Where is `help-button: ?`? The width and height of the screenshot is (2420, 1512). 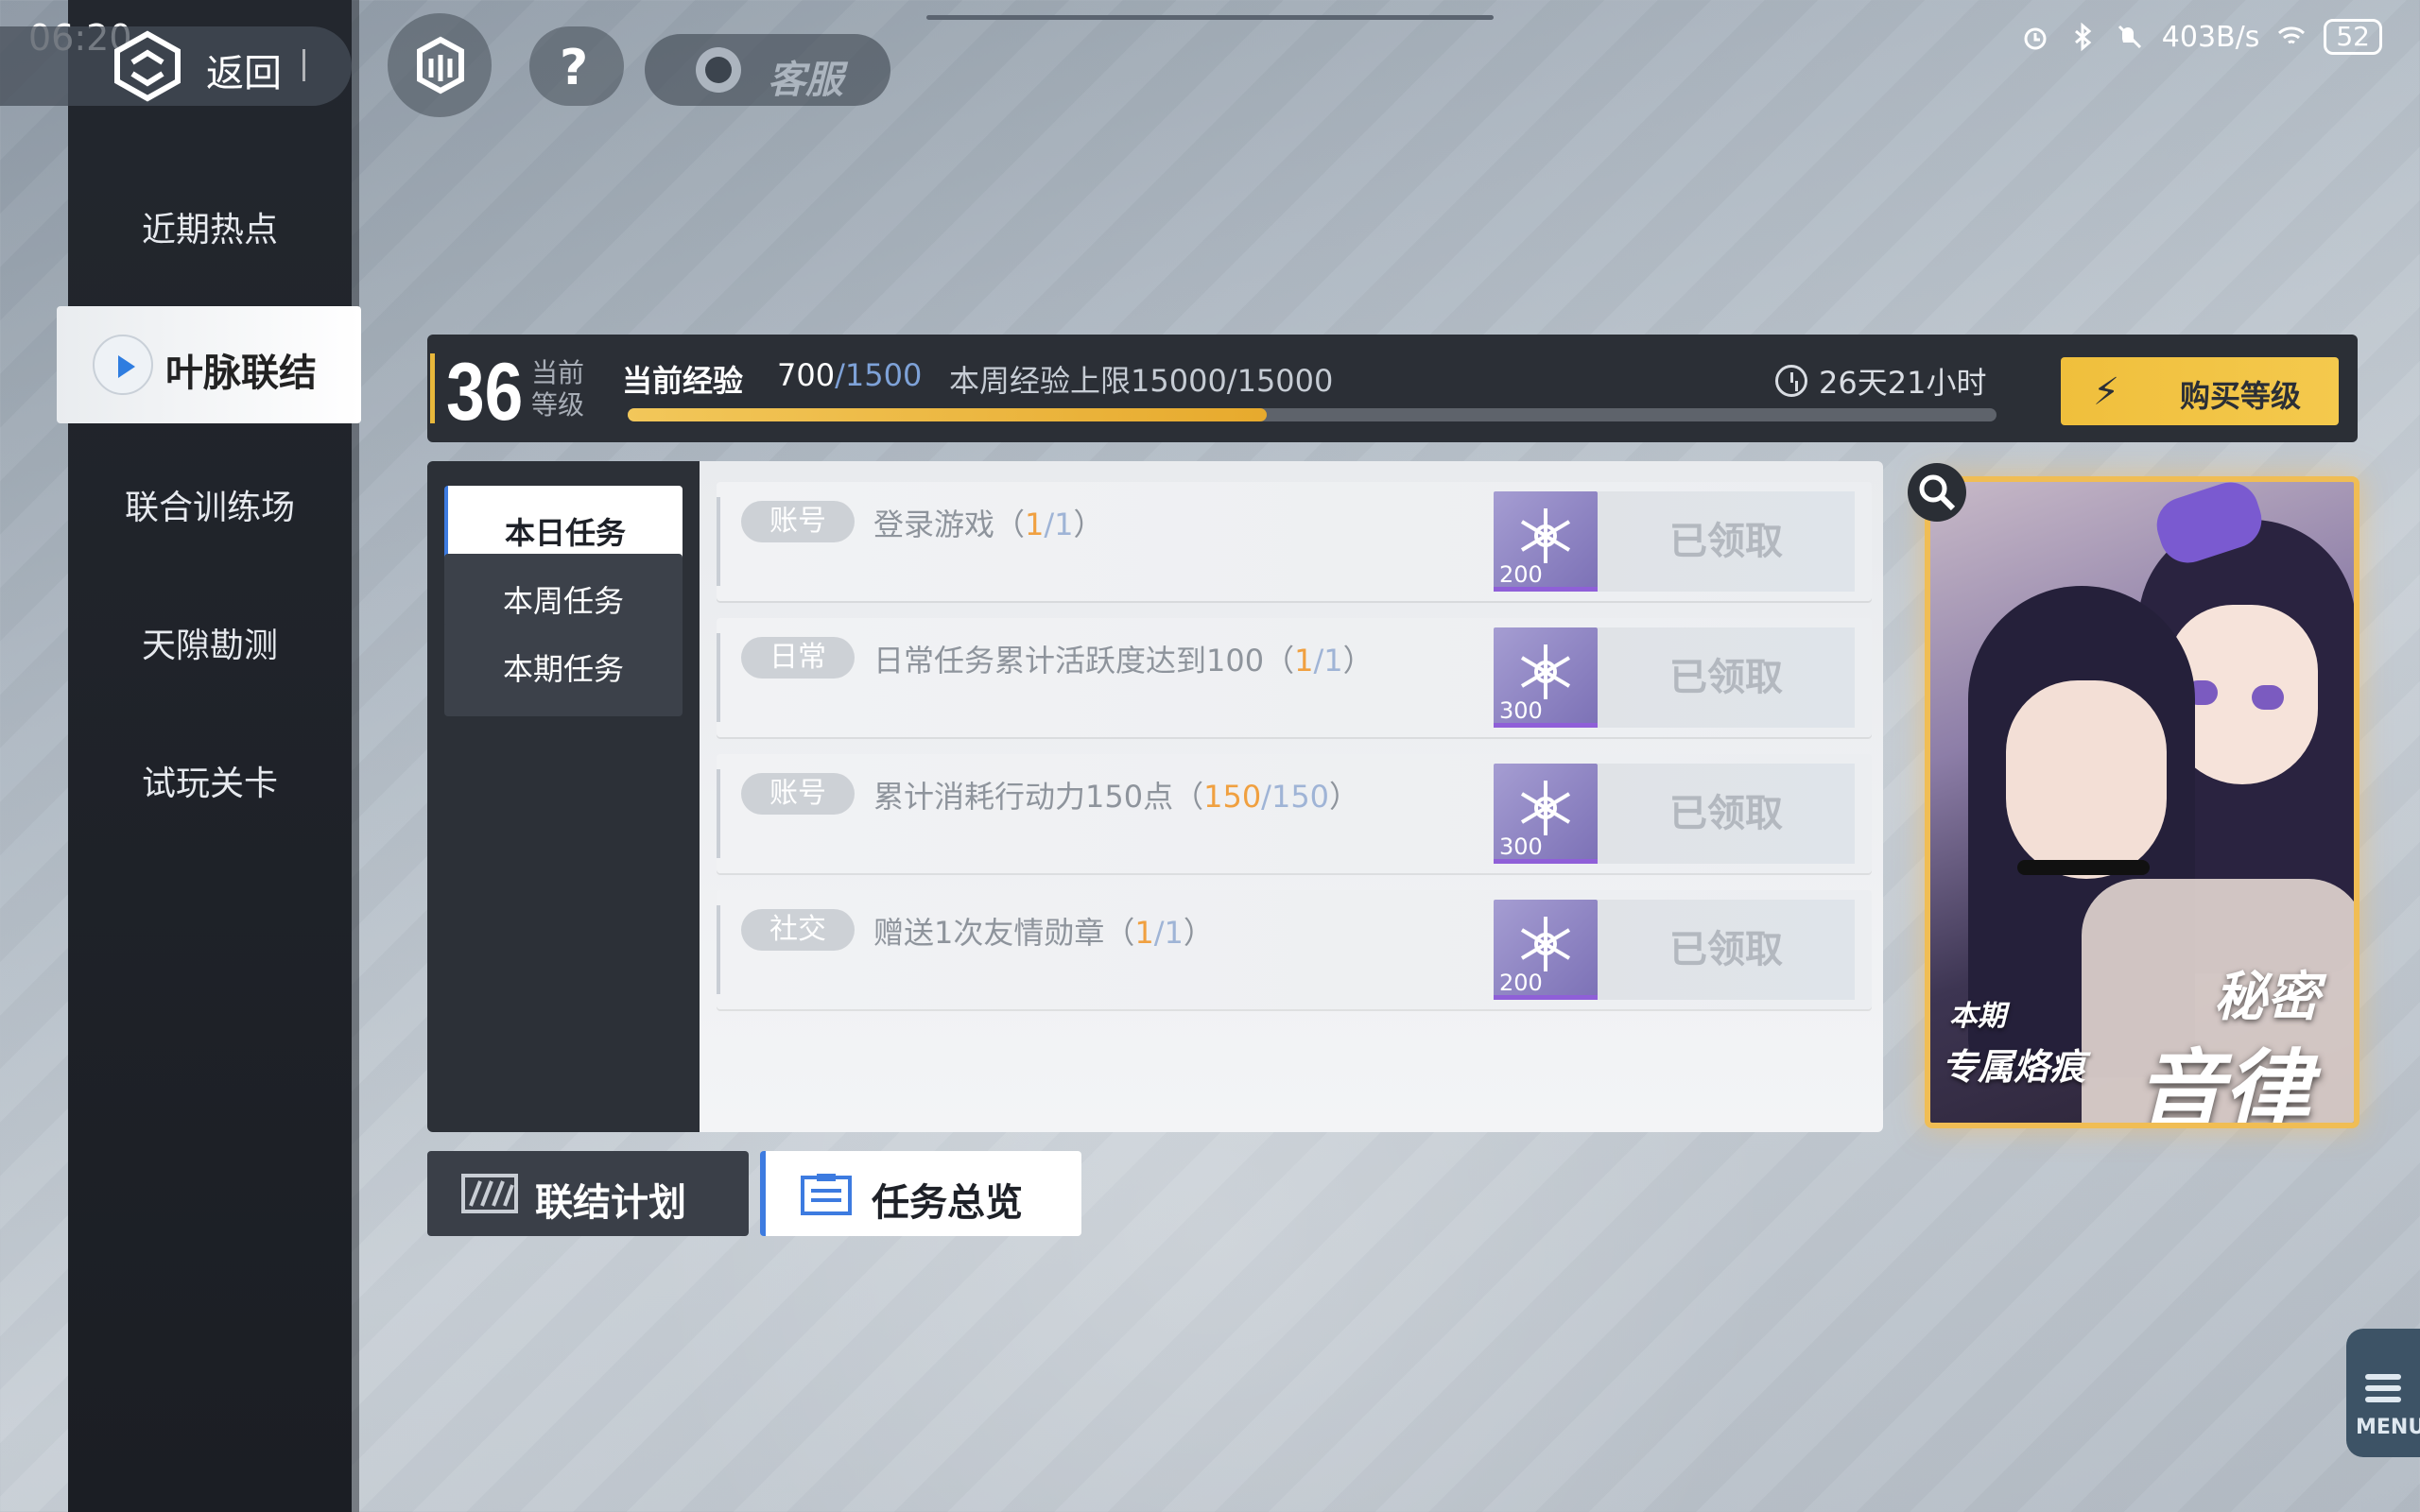 help-button: ? is located at coordinates (576, 66).